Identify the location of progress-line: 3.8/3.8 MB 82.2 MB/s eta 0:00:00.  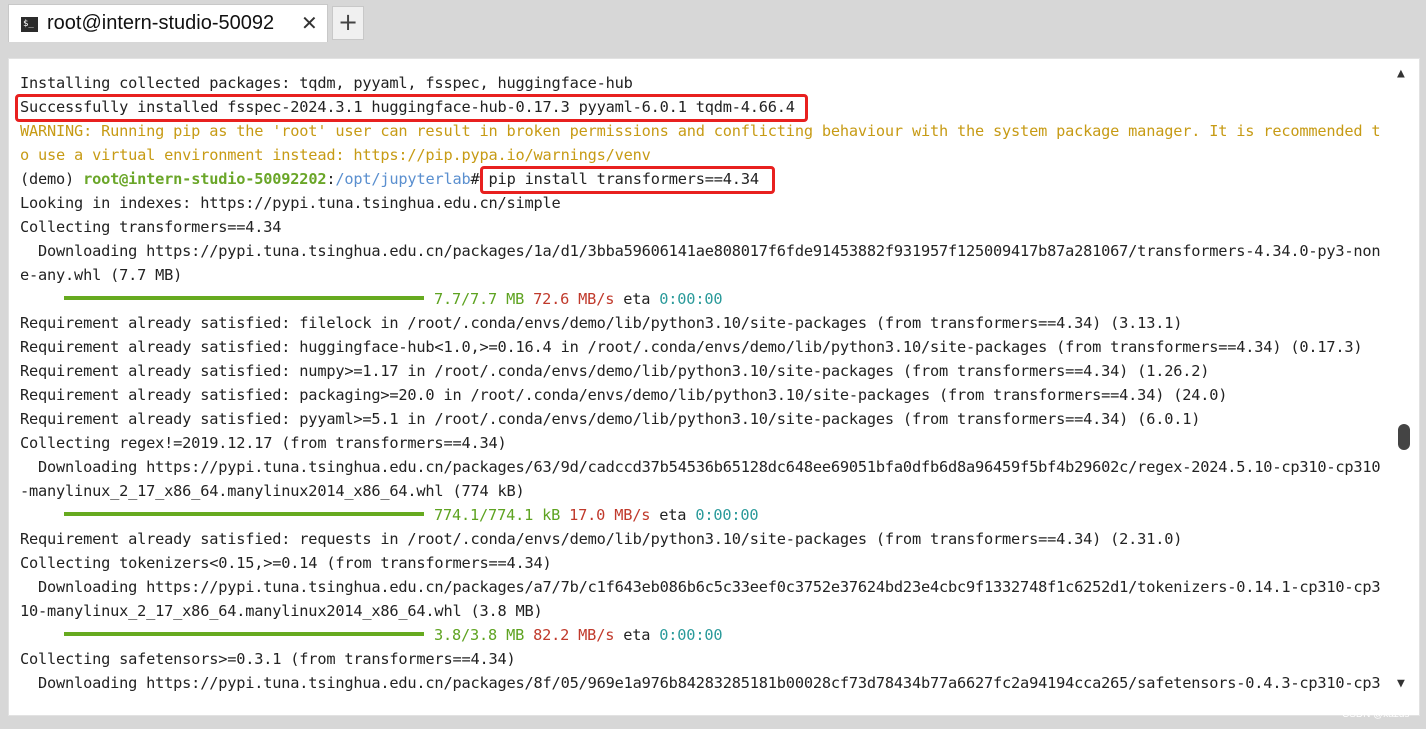
(701, 635).